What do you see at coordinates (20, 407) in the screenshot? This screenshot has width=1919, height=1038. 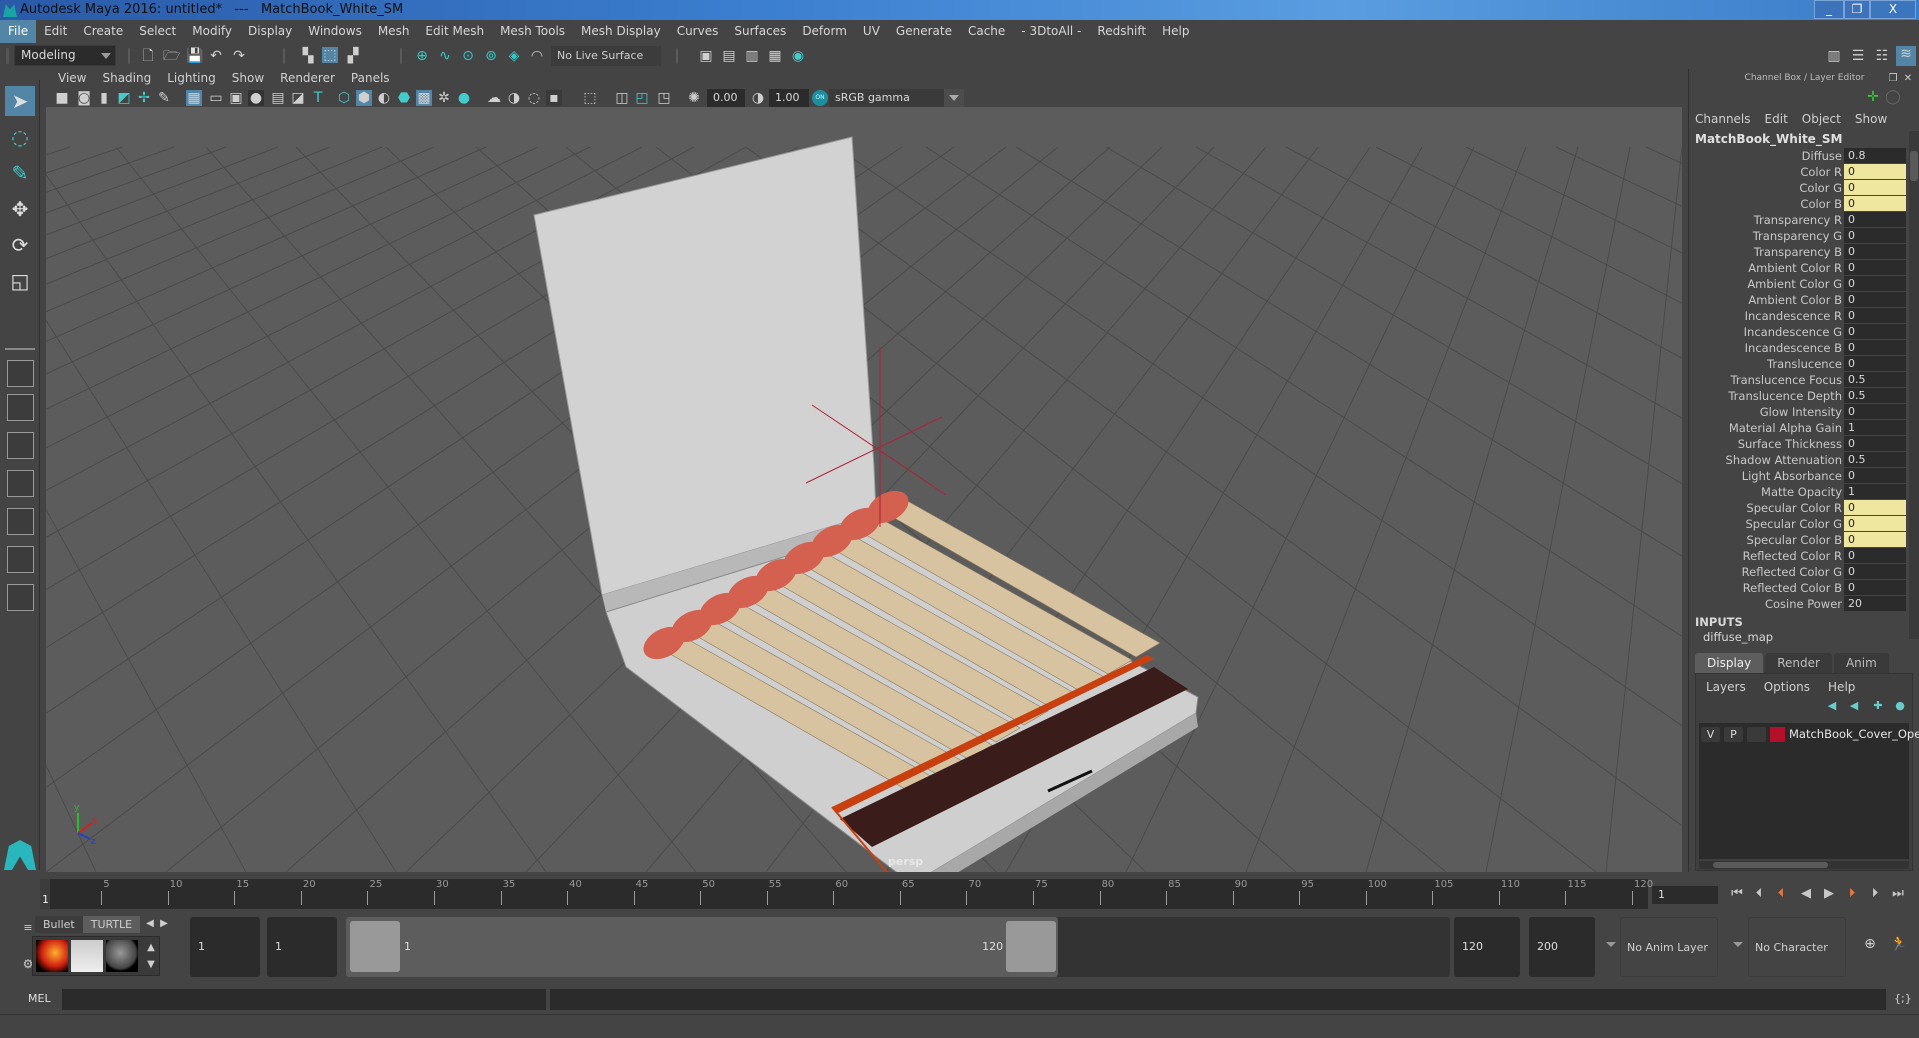 I see `four-view-layout-icon` at bounding box center [20, 407].